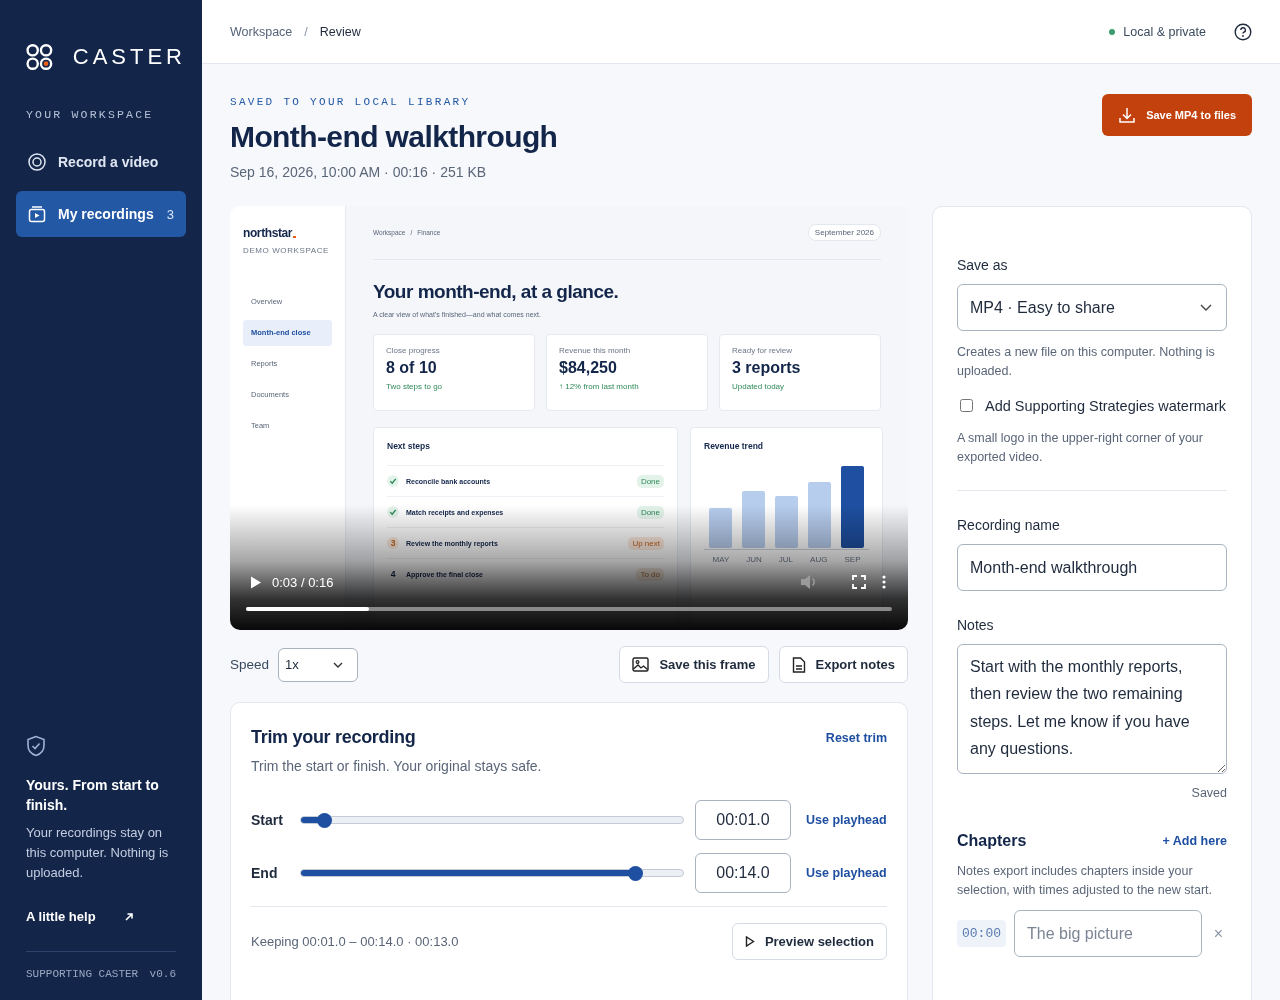 The image size is (1280, 1000). Describe the element at coordinates (36, 746) in the screenshot. I see `shield-check-icon` at that location.